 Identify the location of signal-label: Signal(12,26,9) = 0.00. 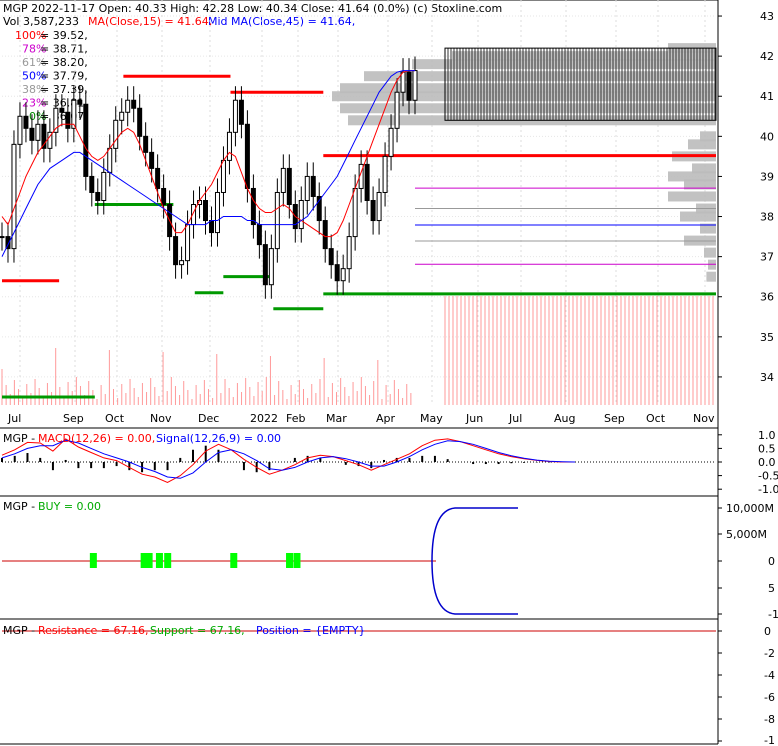
(218, 438).